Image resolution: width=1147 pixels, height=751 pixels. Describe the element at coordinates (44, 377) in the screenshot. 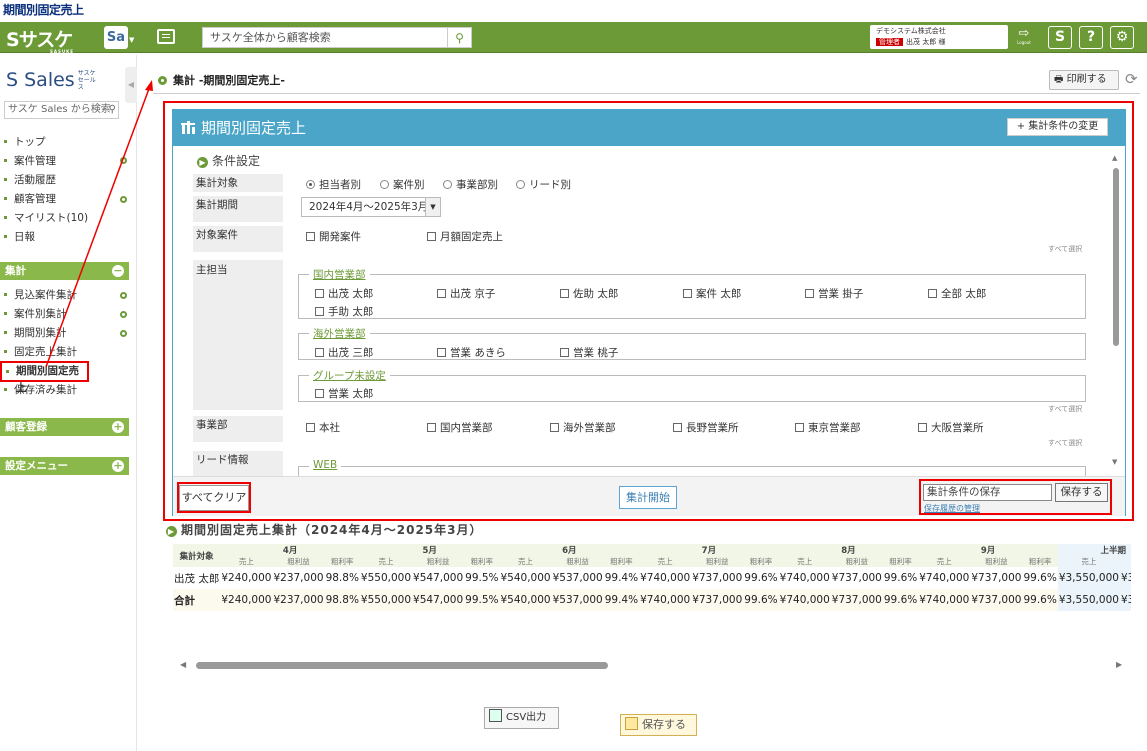

I see `sidebar-item-period-fixed-sales: 期間別固定売上` at that location.